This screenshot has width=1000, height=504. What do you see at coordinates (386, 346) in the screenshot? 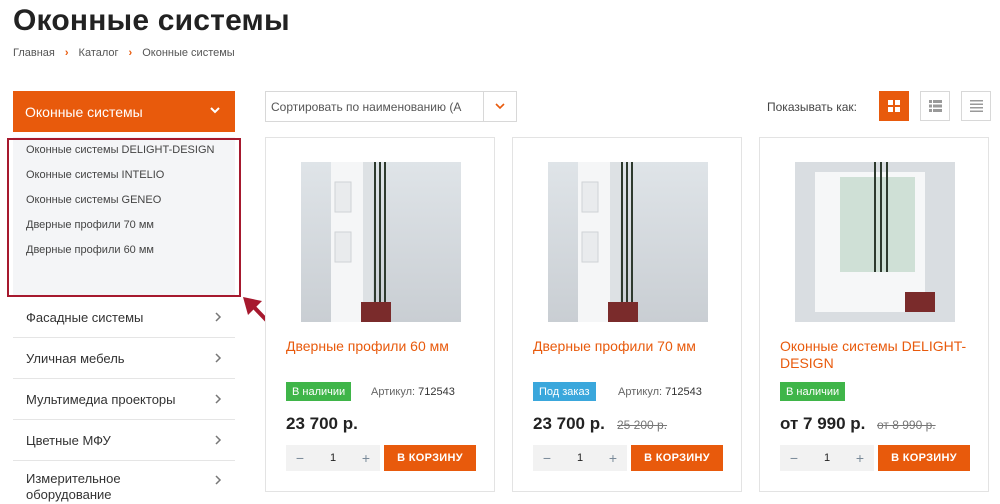
I see `product-name-link: Дверные профили 60 мм` at bounding box center [386, 346].